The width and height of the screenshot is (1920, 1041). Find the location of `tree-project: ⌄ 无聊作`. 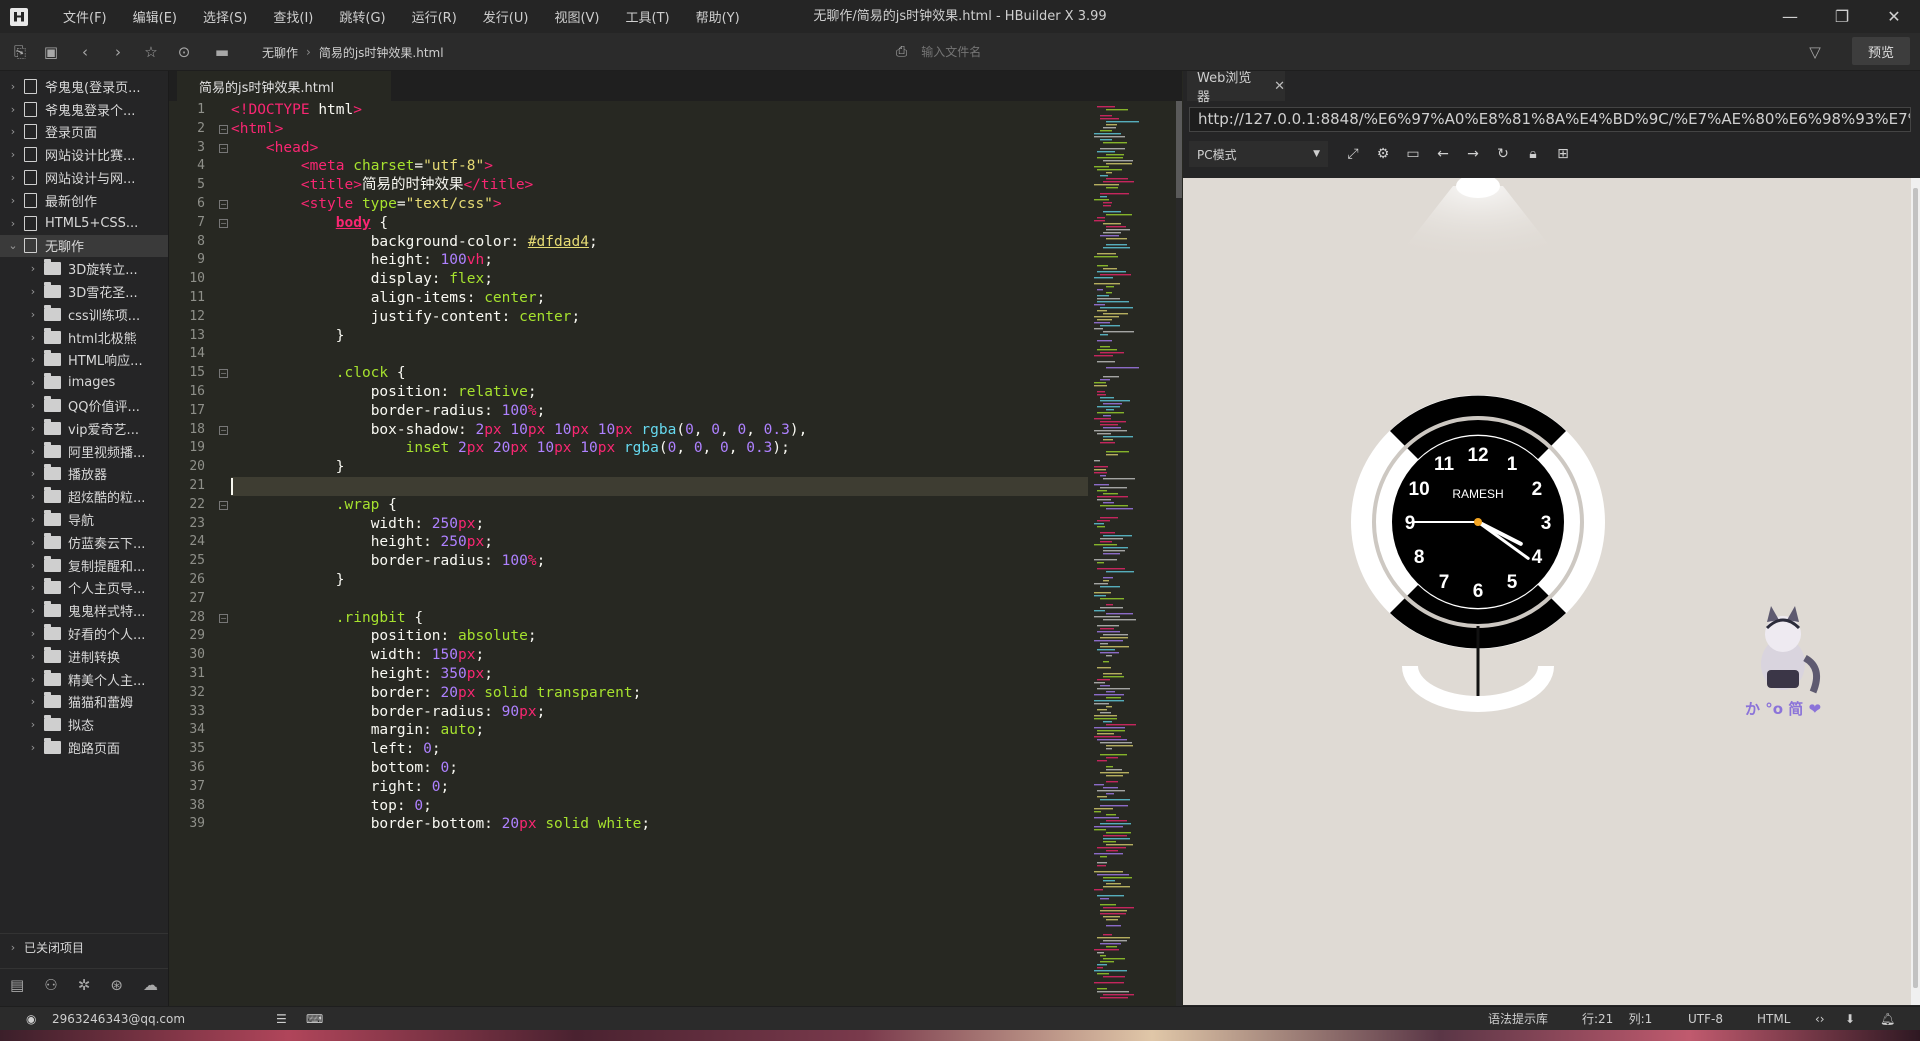

tree-project: ⌄ 无聊作 is located at coordinates (84, 246).